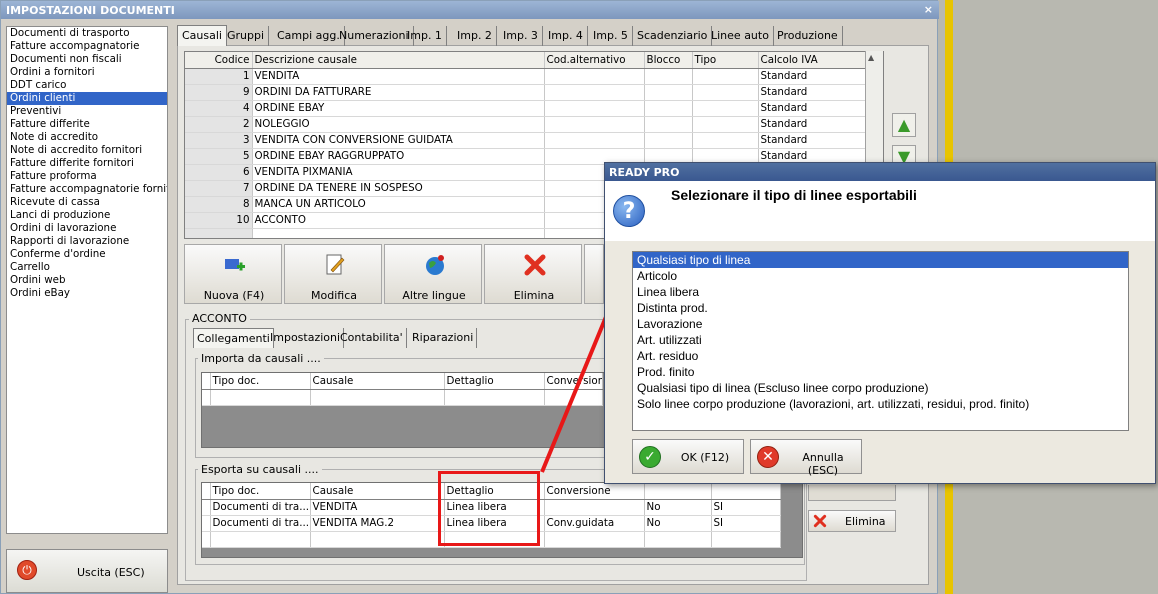  What do you see at coordinates (87, 189) in the screenshot?
I see `document-type-item: Fatture accompagnatorie fornito` at bounding box center [87, 189].